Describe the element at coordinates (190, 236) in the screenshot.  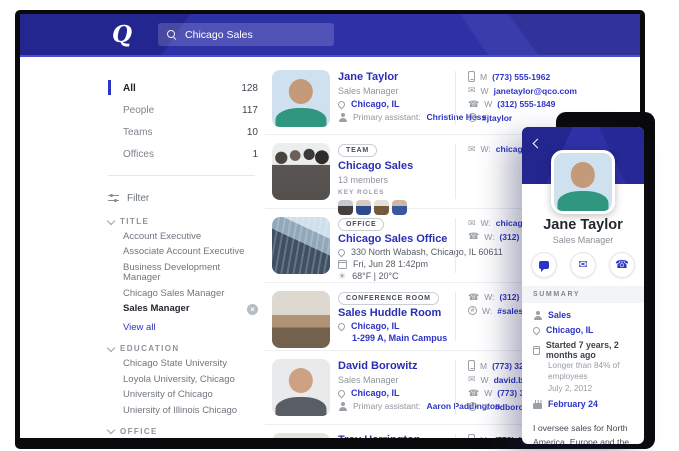
I see `filter-option: Account Executive` at that location.